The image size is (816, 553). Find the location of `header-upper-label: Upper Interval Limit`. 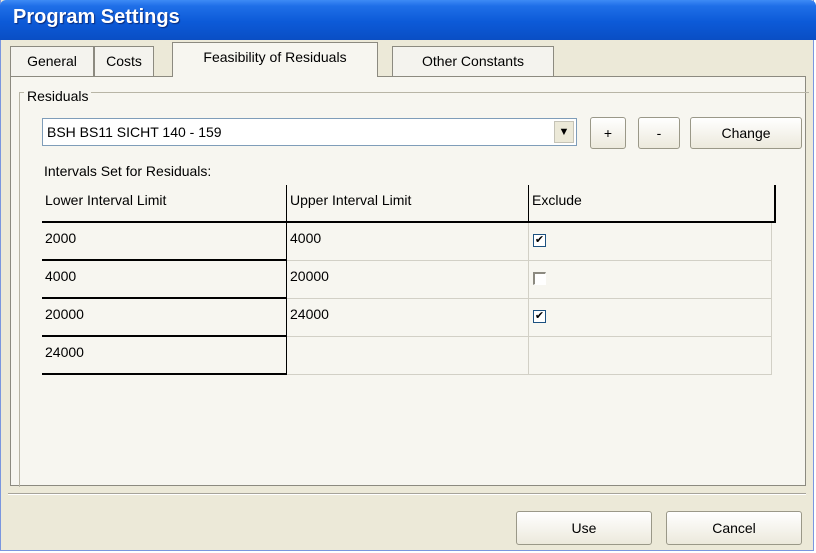

header-upper-label: Upper Interval Limit is located at coordinates (351, 200).